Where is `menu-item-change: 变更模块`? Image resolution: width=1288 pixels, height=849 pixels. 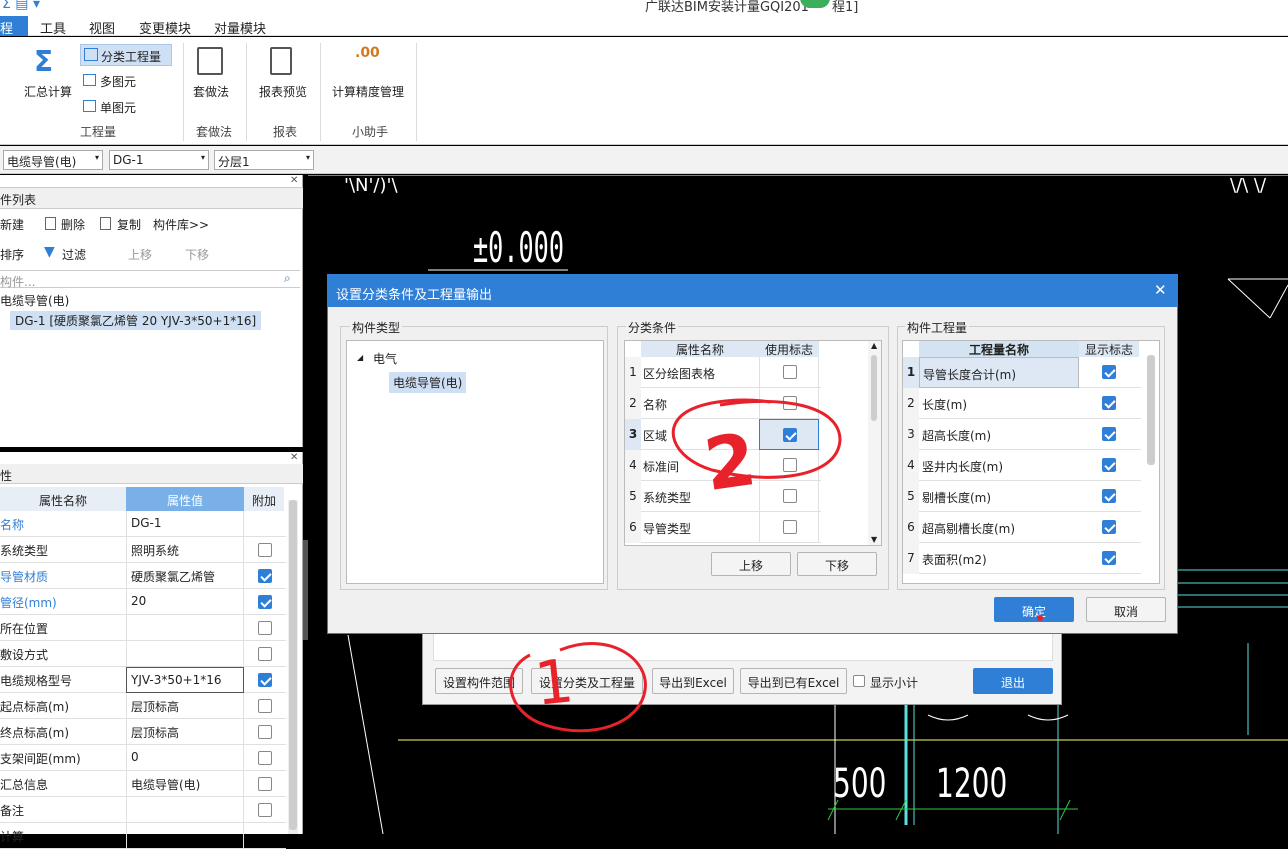 menu-item-change: 变更模块 is located at coordinates (165, 27).